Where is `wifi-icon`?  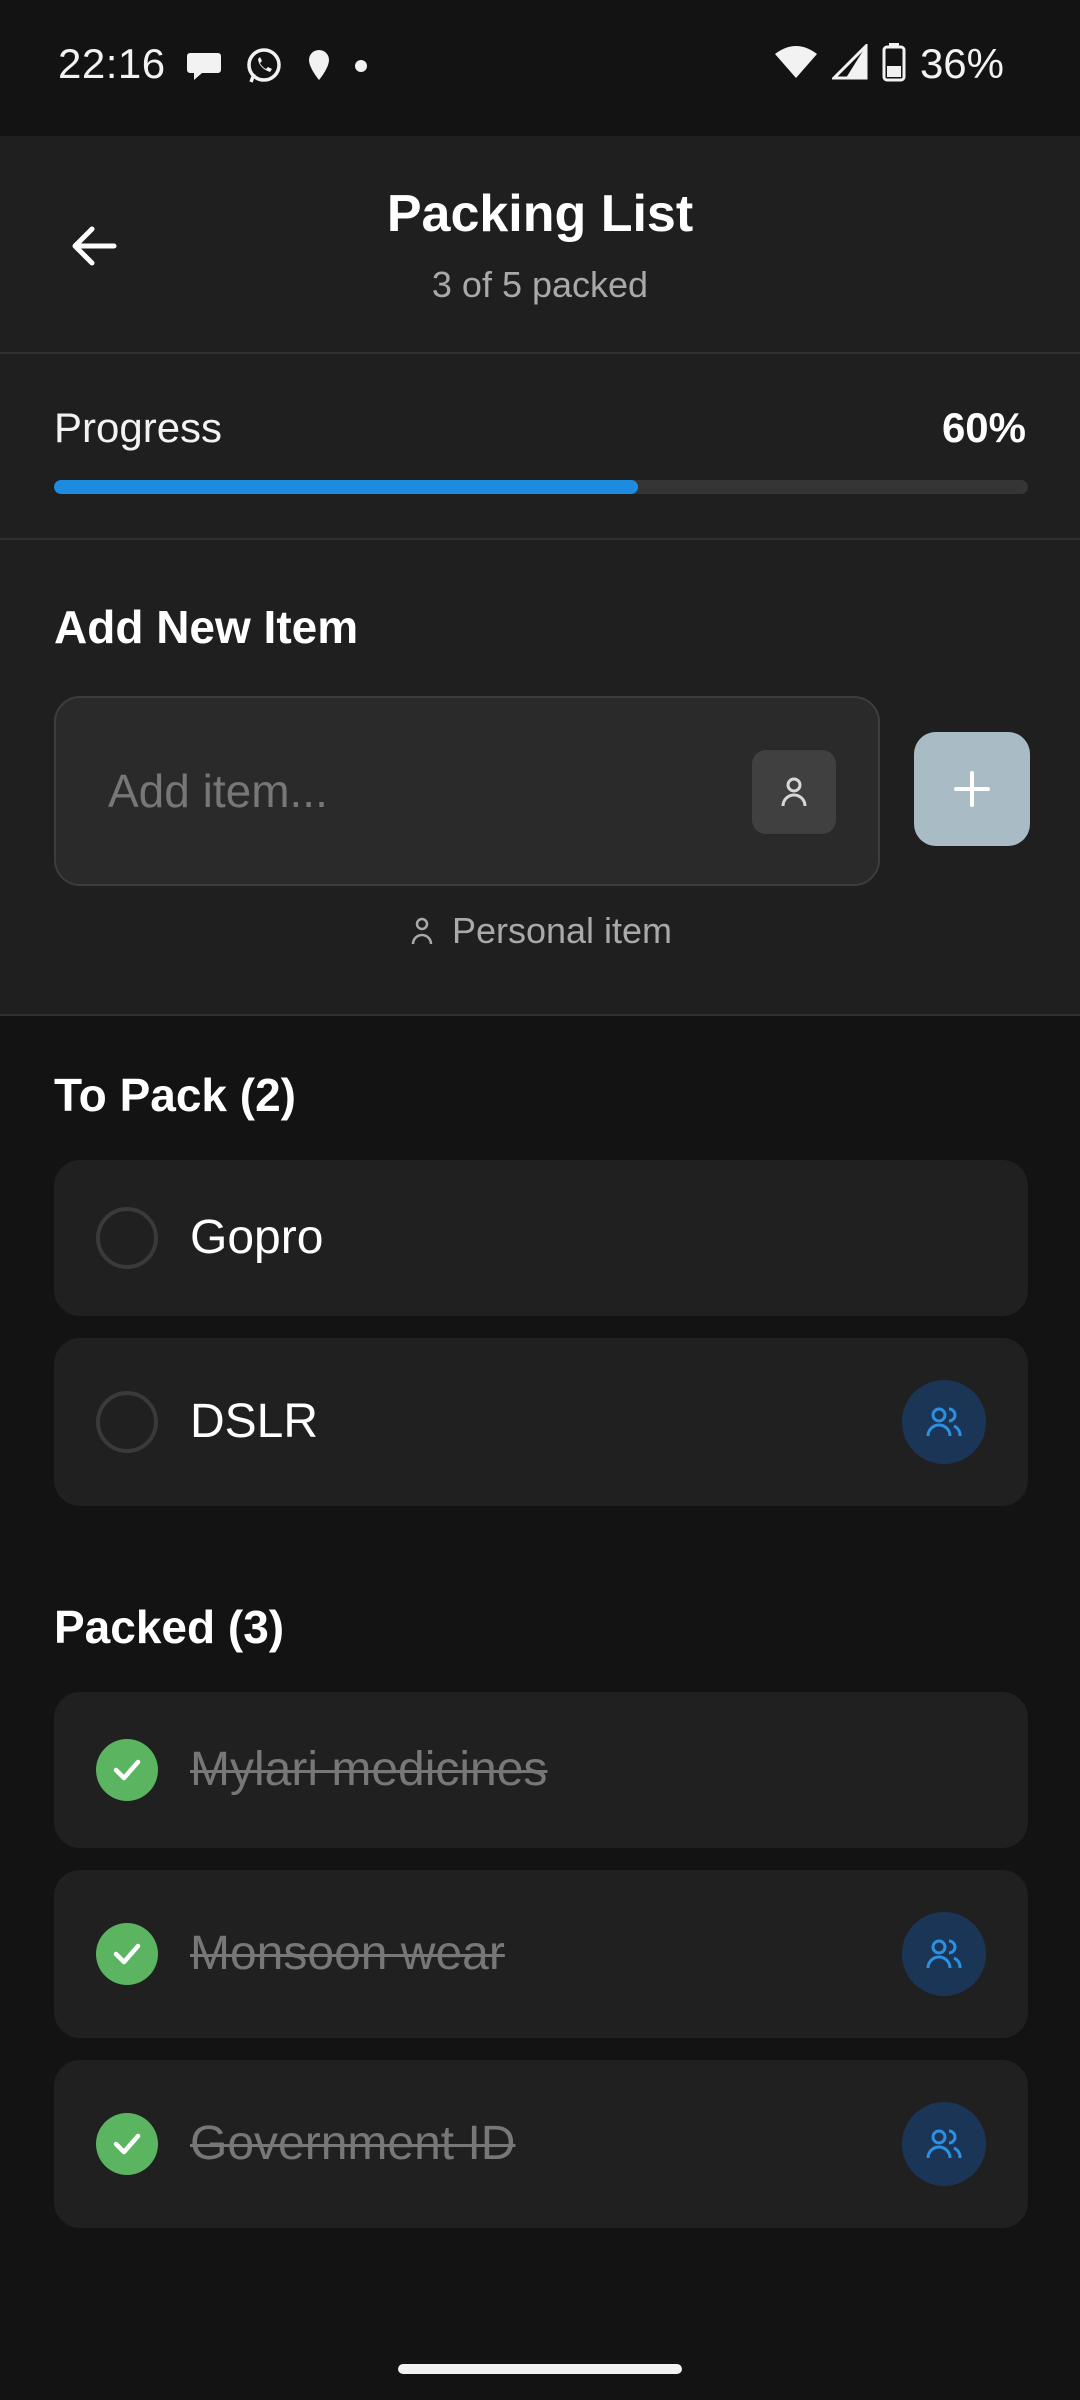 wifi-icon is located at coordinates (796, 64).